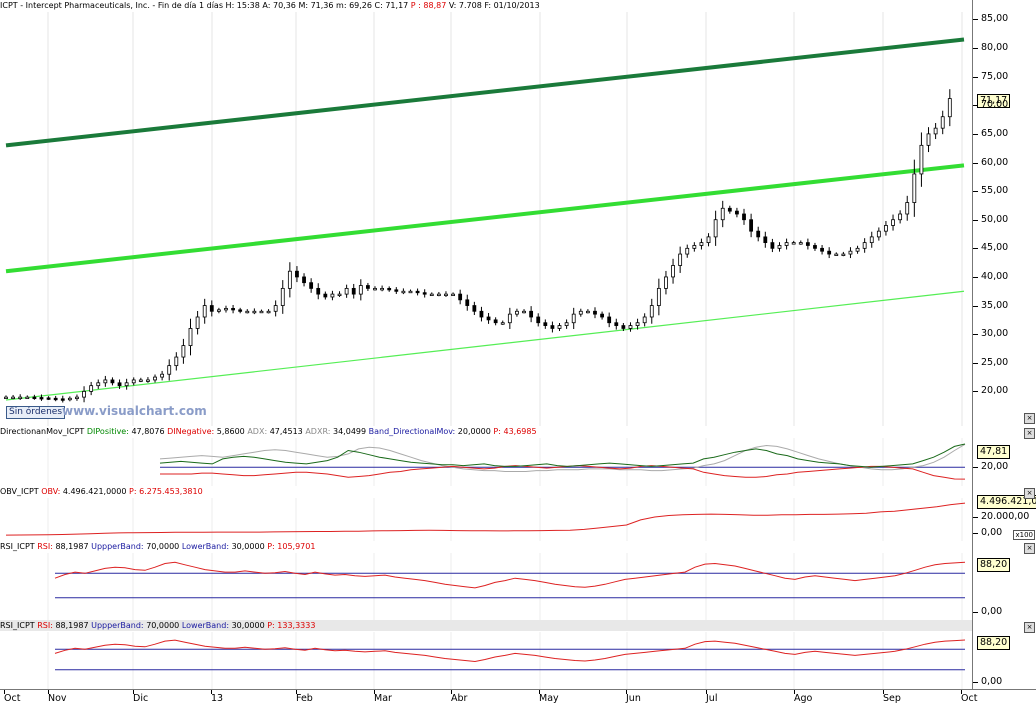 This screenshot has height=706, width=1036. Describe the element at coordinates (1024, 535) in the screenshot. I see `obv-multiplier: x100` at that location.